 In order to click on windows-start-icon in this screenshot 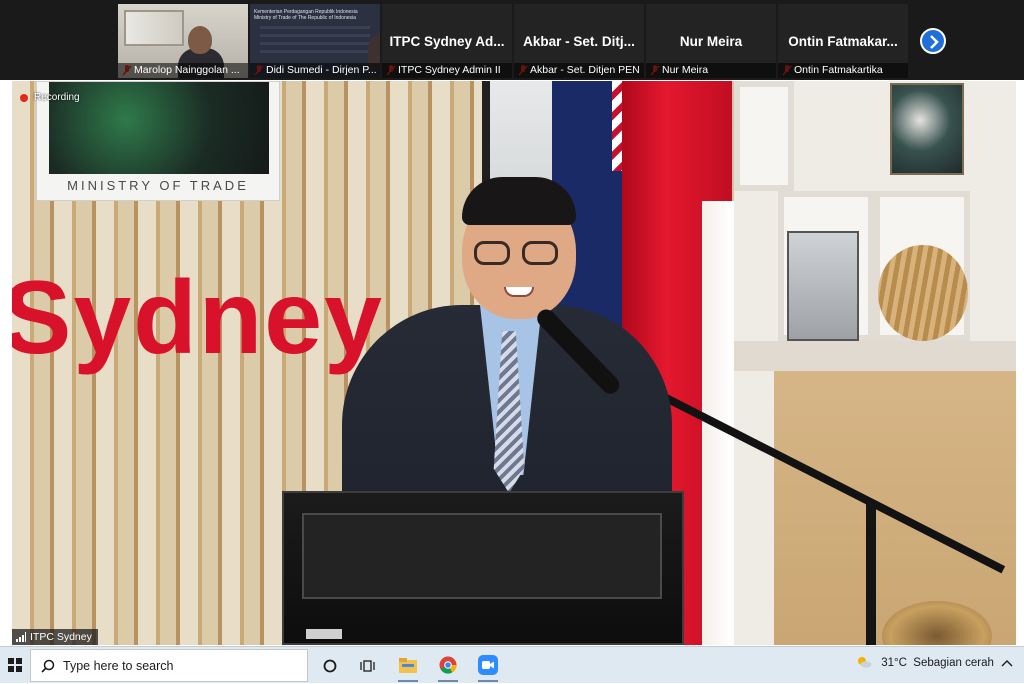, I will do `click(15, 665)`.